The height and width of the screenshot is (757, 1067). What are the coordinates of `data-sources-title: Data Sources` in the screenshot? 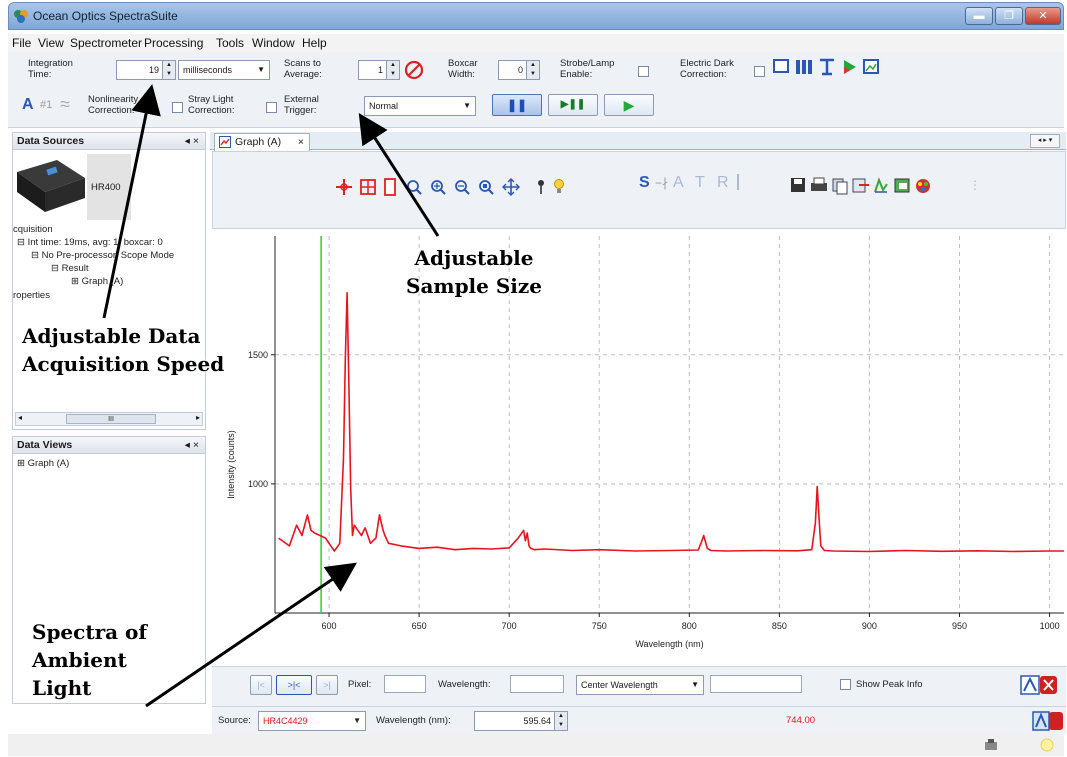 It's located at (51, 141).